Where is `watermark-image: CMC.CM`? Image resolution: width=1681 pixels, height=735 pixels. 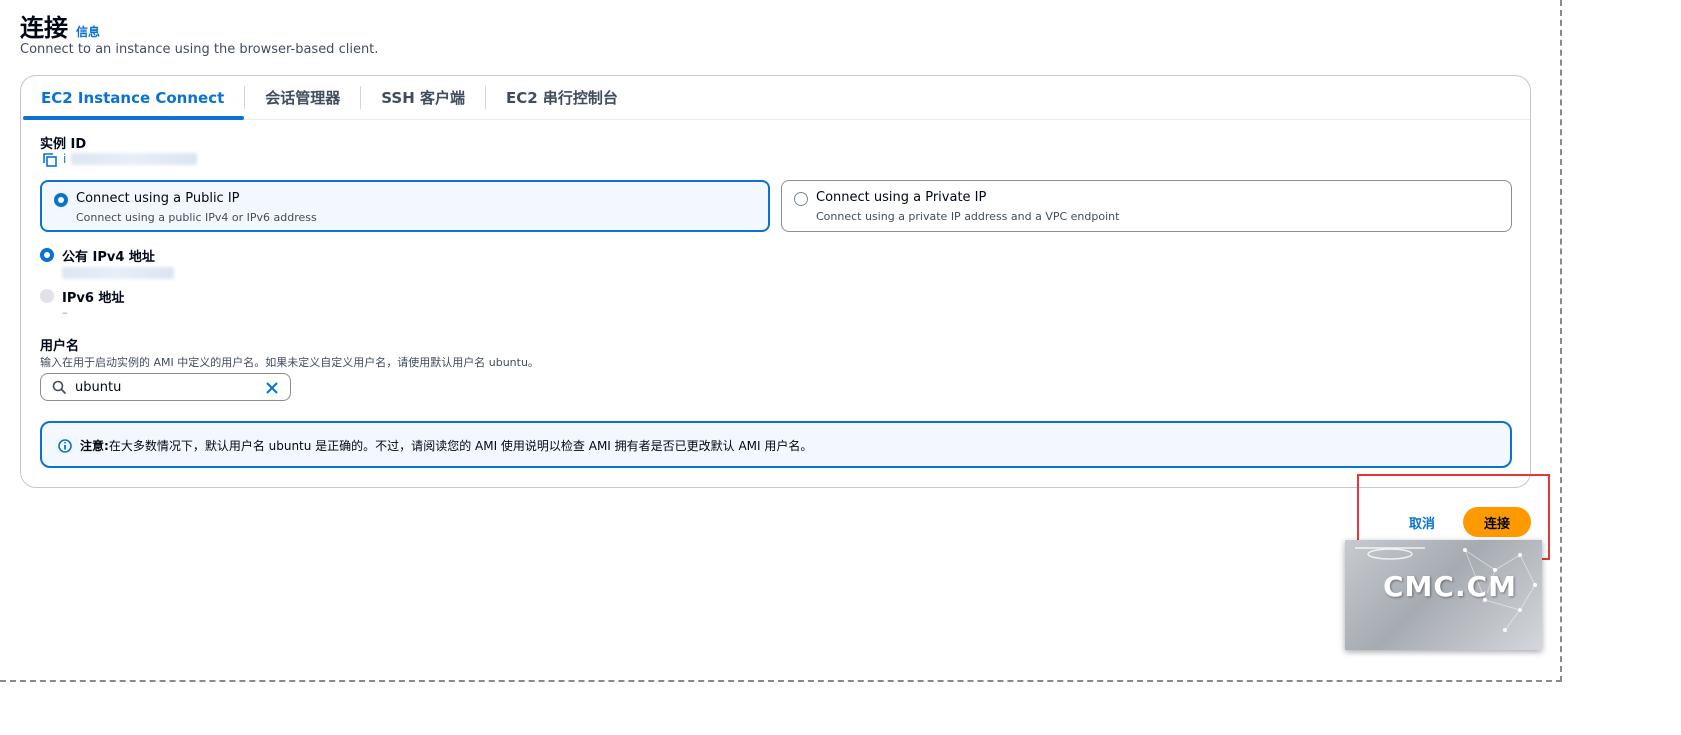
watermark-image: CMC.CM is located at coordinates (1443, 595).